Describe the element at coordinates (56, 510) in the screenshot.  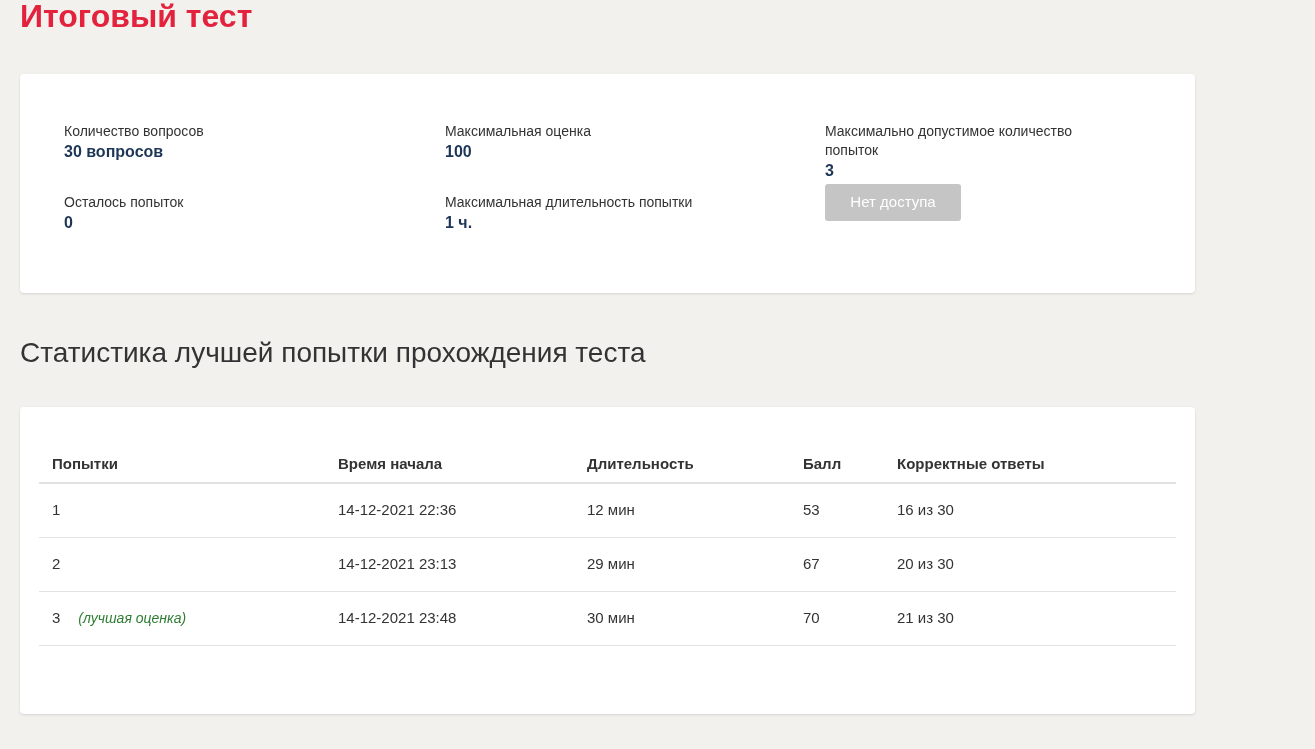
I see `table-cell-text: 1` at that location.